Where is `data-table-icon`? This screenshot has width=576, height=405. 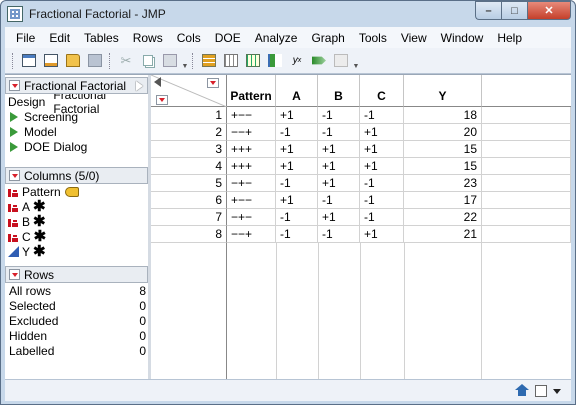
data-table-icon is located at coordinates (209, 61).